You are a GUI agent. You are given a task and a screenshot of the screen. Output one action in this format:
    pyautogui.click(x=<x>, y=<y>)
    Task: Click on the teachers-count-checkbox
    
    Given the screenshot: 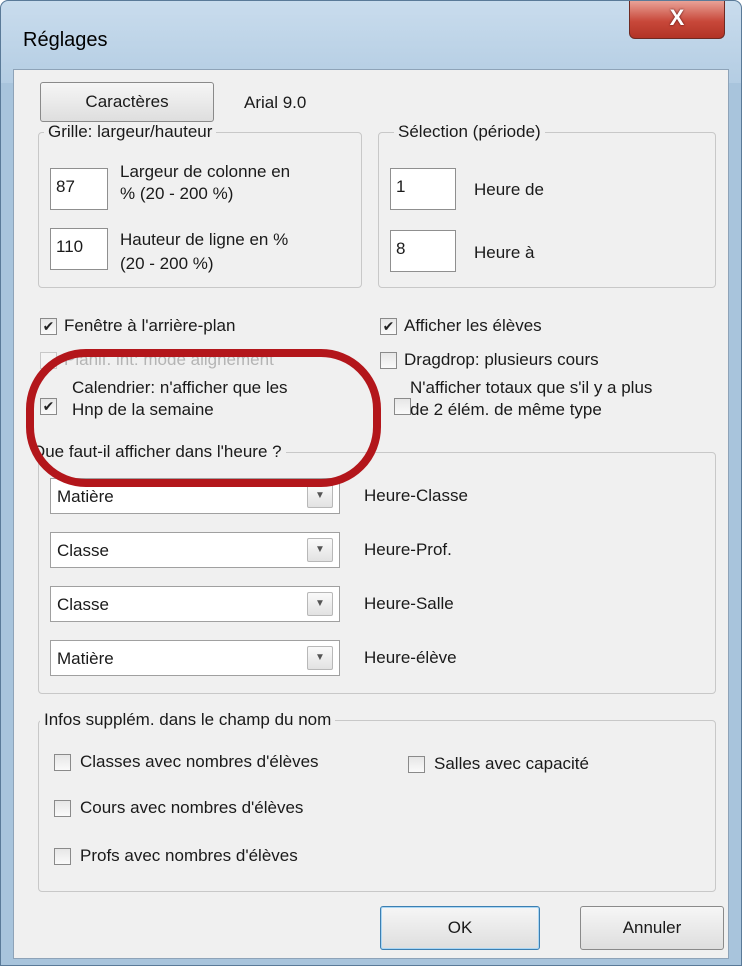 What is the action you would take?
    pyautogui.click(x=62, y=856)
    